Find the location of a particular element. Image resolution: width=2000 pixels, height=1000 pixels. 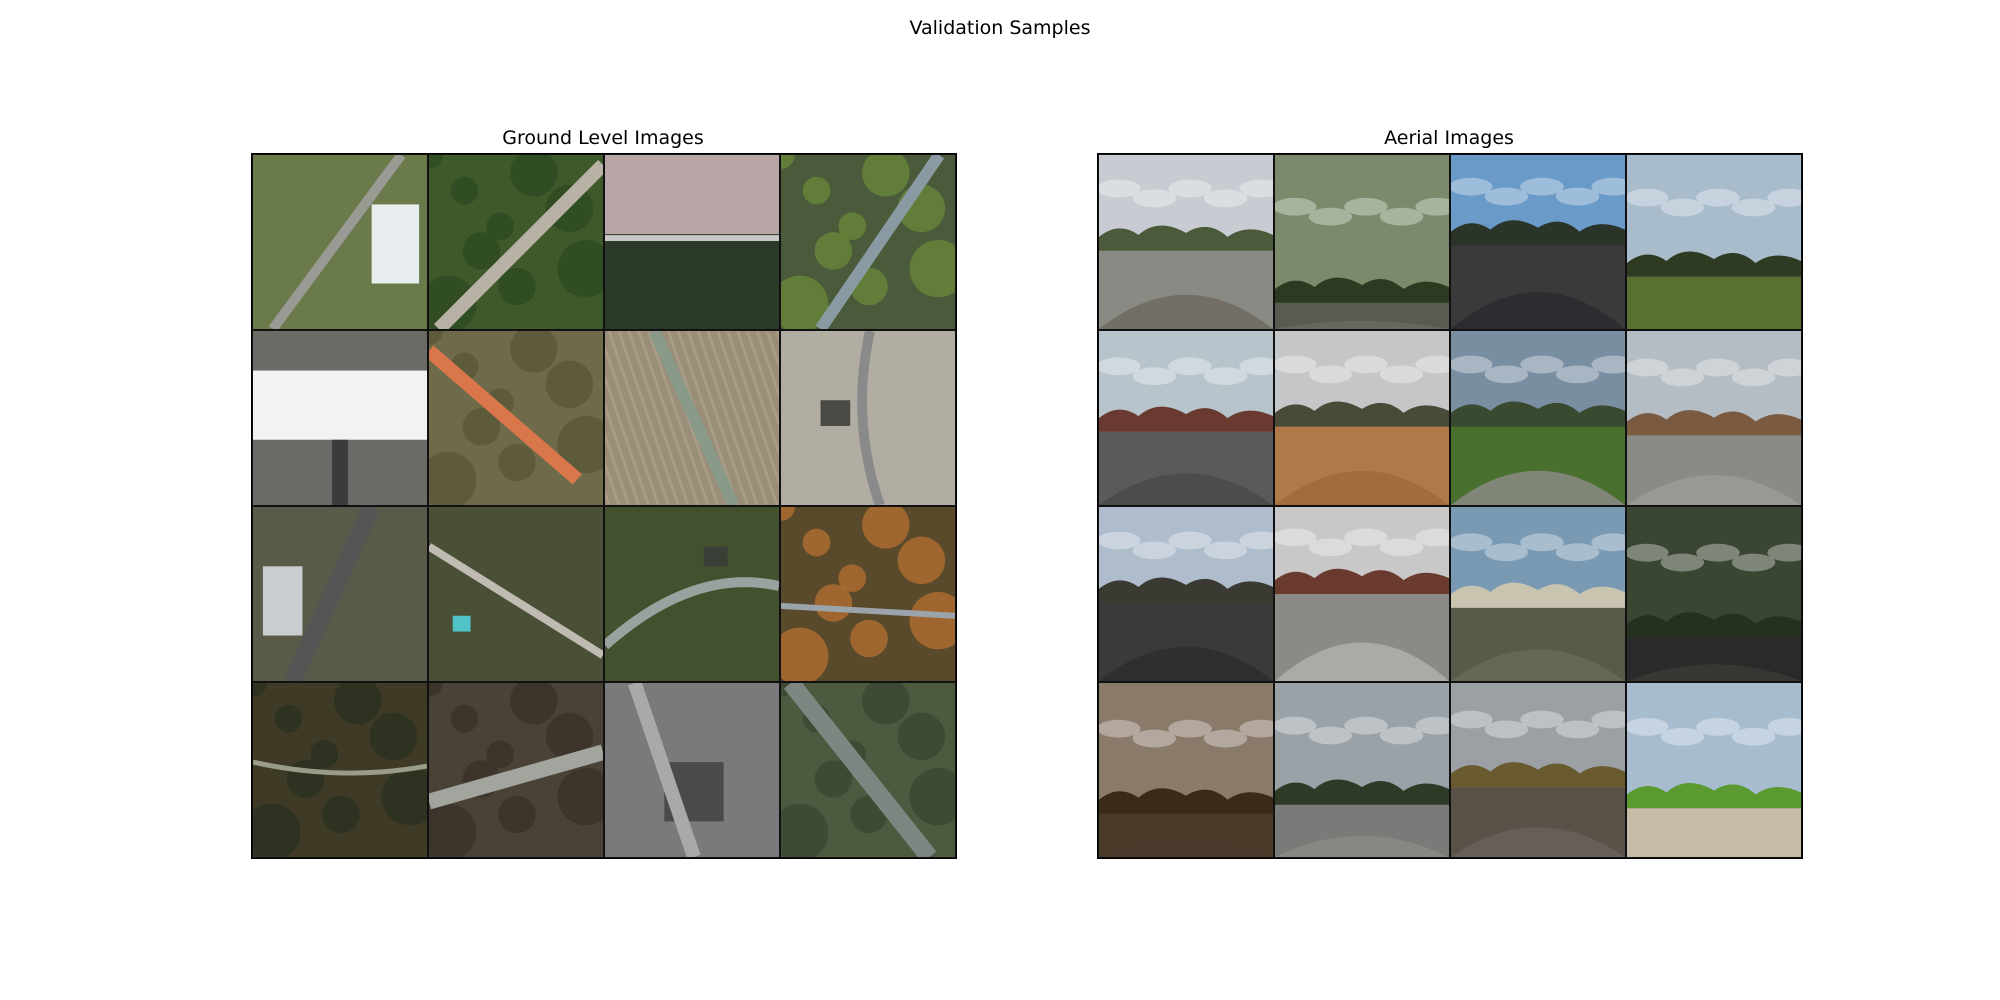

panorama-field-road is located at coordinates (1538, 418).